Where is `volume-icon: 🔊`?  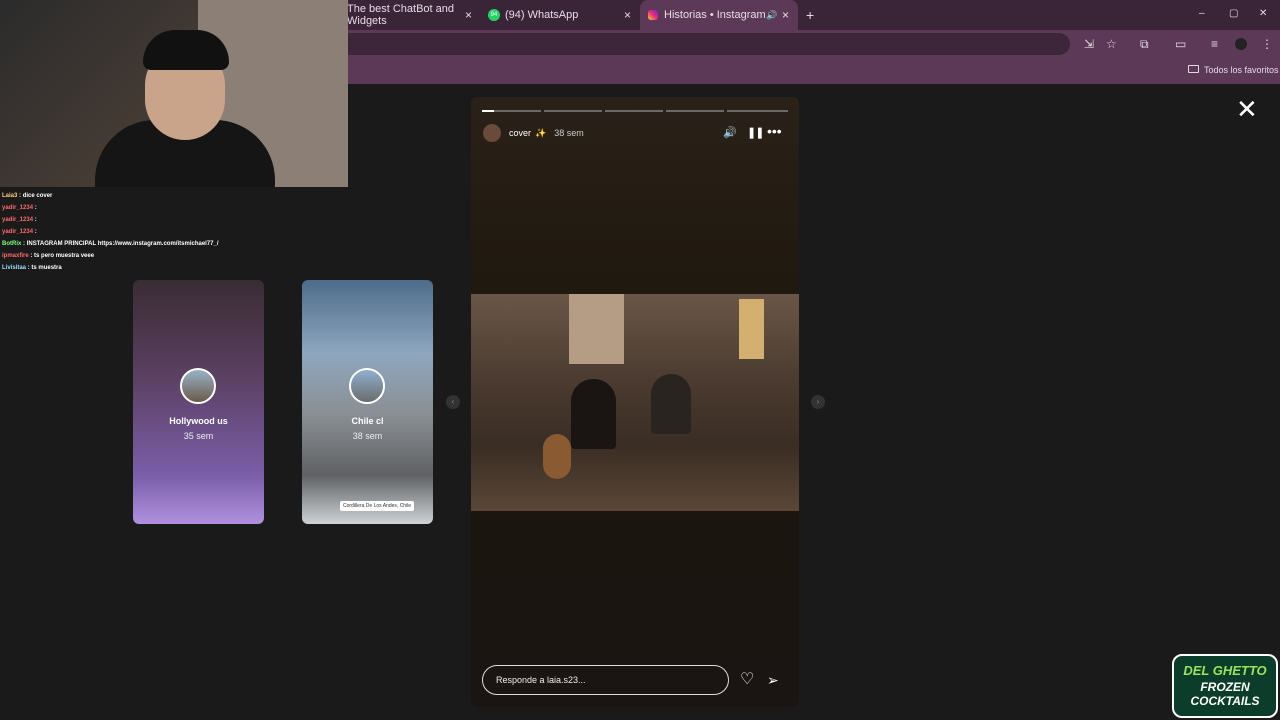
volume-icon: 🔊 is located at coordinates (730, 133).